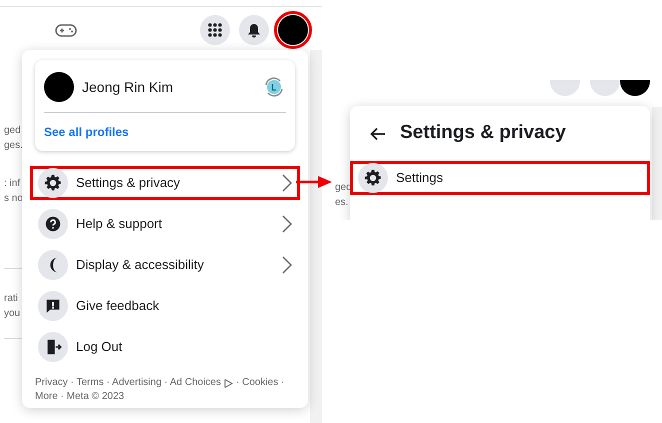 The width and height of the screenshot is (662, 423). Describe the element at coordinates (100, 347) in the screenshot. I see `menu-item-label: Log Out` at that location.